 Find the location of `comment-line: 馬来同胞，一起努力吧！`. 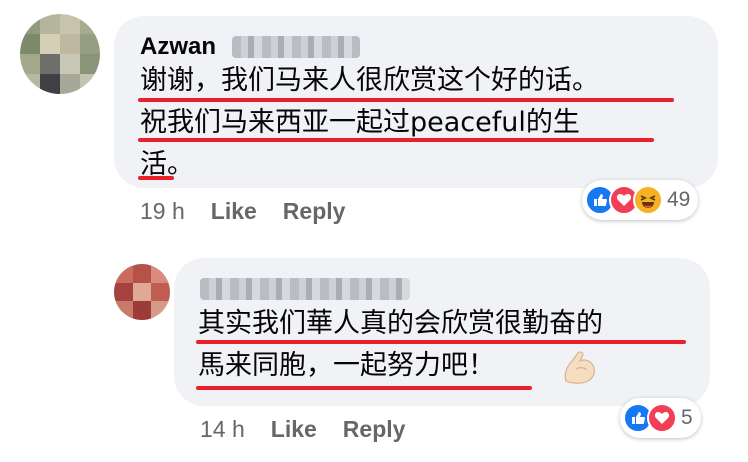

comment-line: 馬来同胞，一起努力吧！ is located at coordinates (346, 365).